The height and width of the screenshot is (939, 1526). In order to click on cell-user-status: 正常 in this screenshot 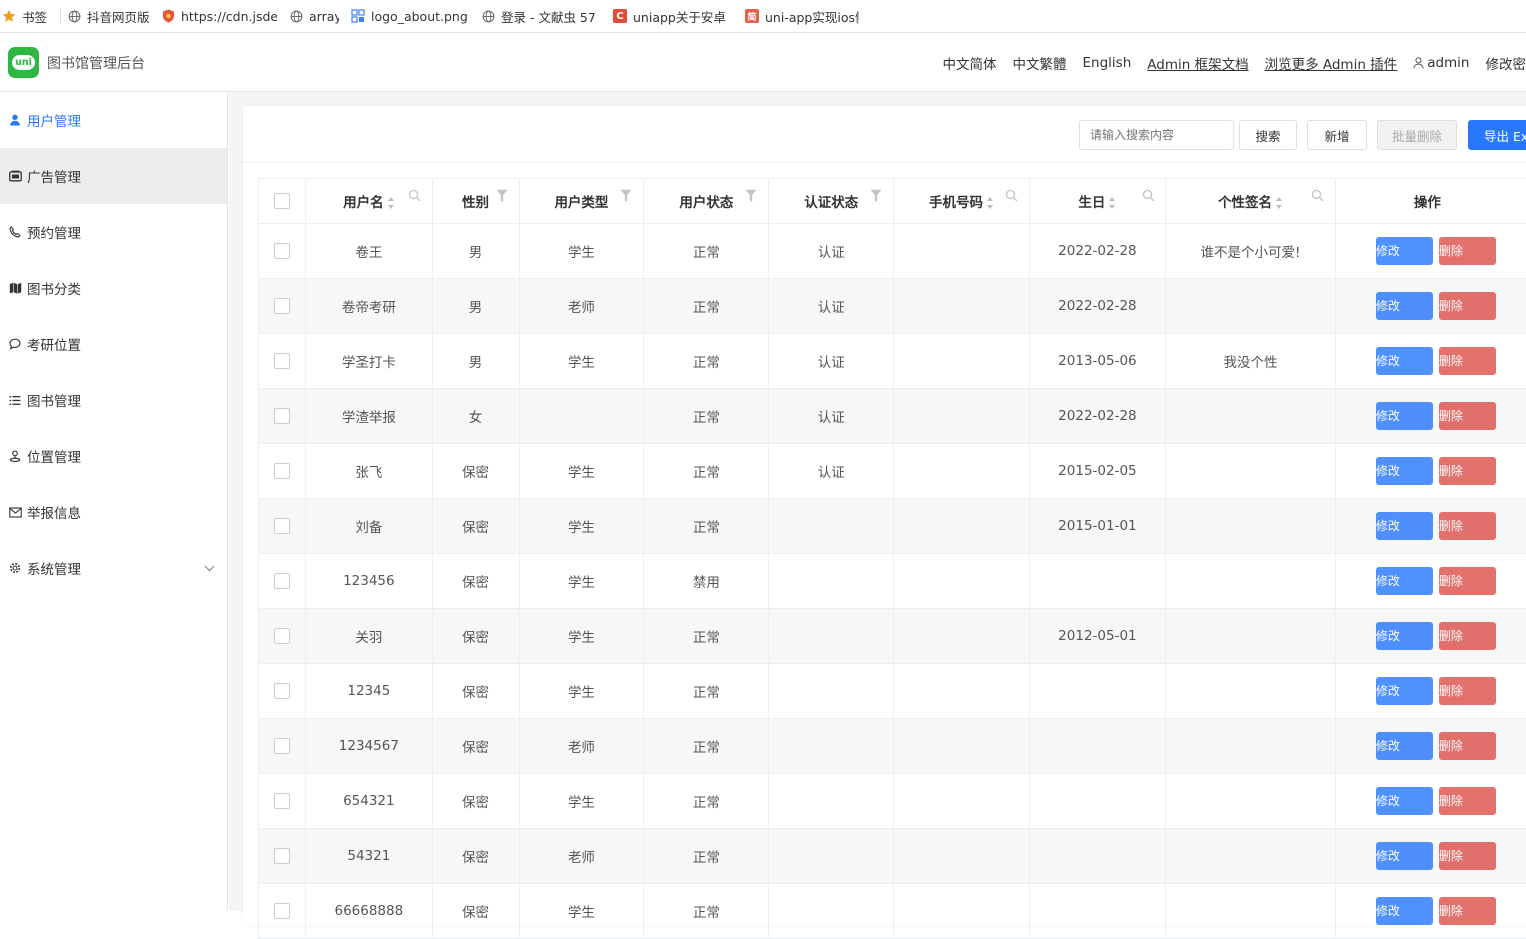, I will do `click(706, 746)`.